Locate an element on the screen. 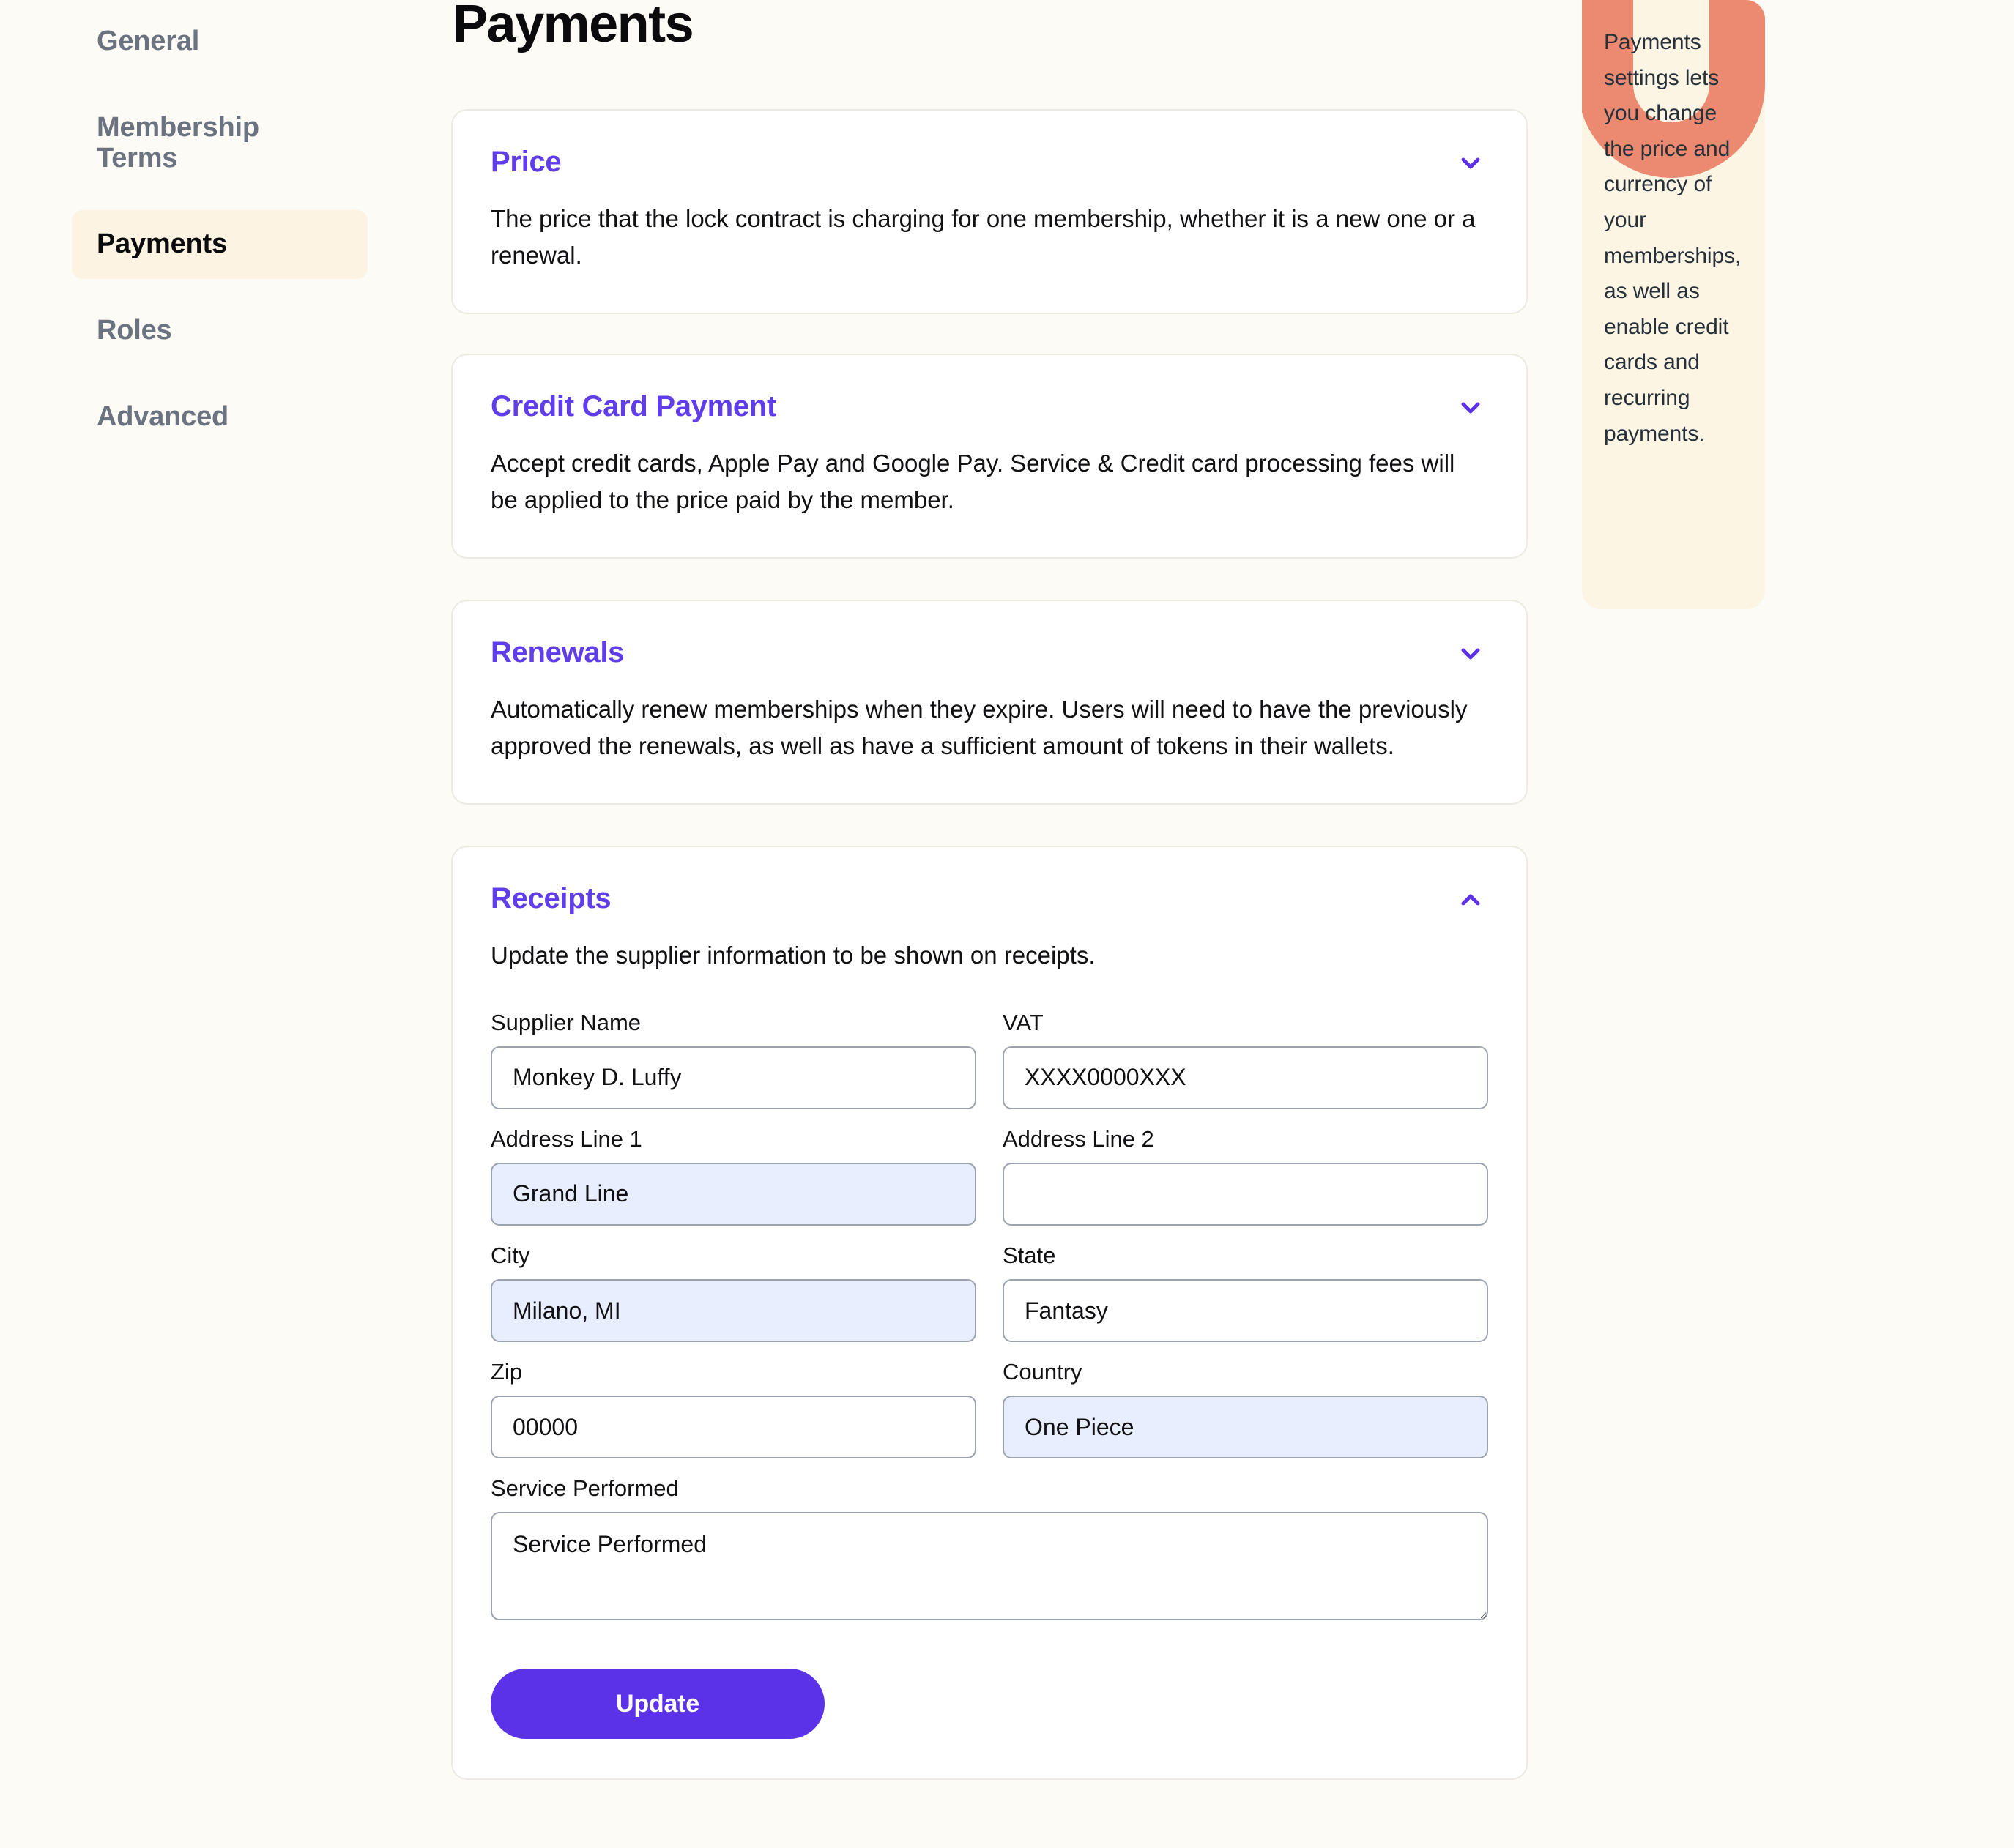 Image resolution: width=2014 pixels, height=1848 pixels. field-country: Country is located at coordinates (1245, 1408).